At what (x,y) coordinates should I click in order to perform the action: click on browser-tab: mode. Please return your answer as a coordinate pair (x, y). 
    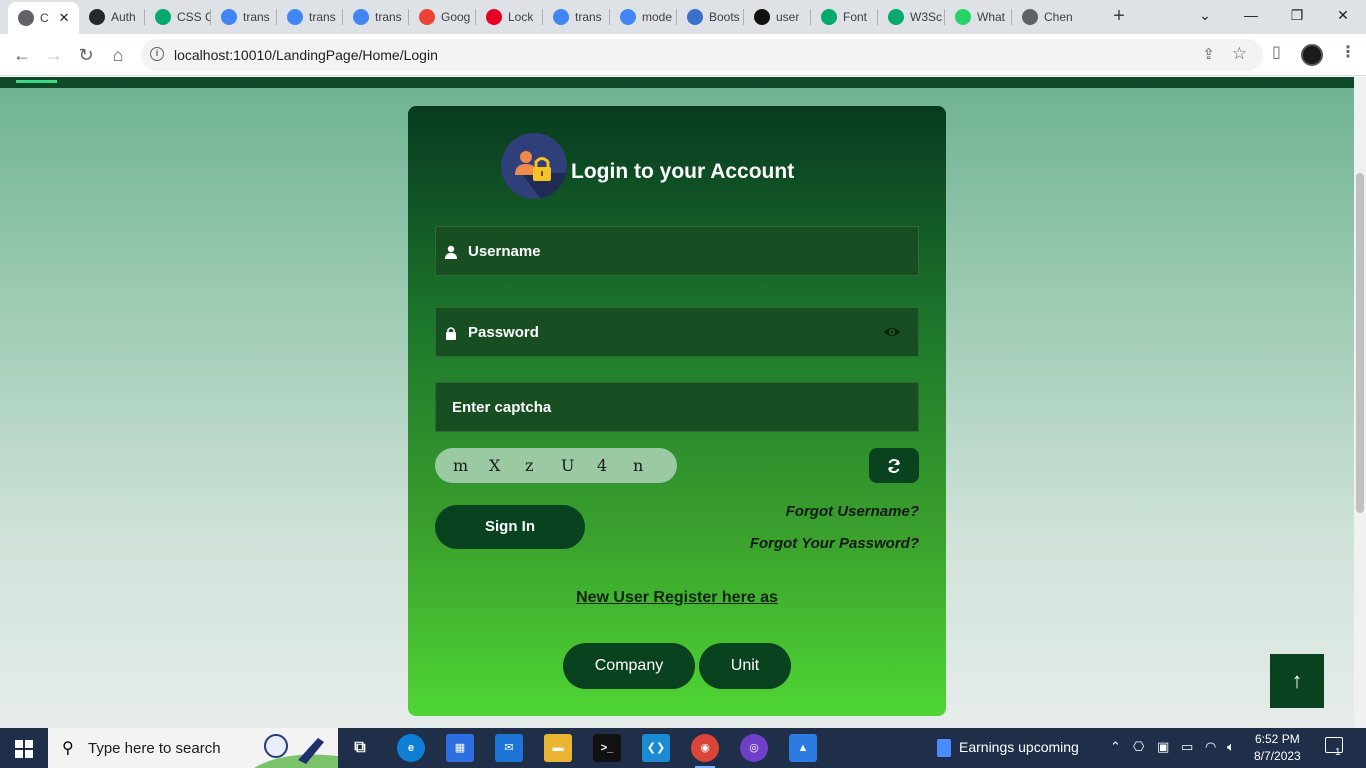
    Looking at the image, I should click on (643, 17).